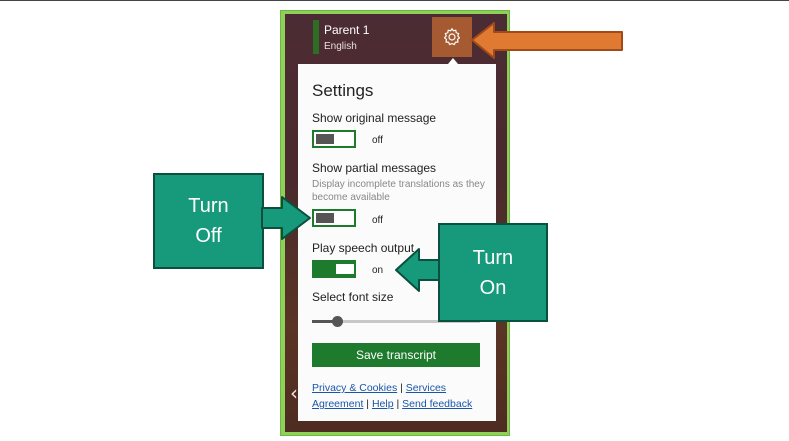 This screenshot has width=789, height=441. I want to click on settings-button, so click(452, 37).